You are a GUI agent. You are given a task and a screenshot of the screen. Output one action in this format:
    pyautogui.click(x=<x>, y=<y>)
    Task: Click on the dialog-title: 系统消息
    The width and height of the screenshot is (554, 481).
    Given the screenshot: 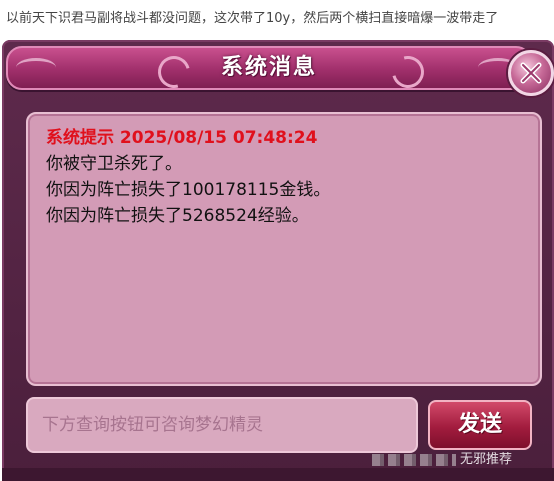 What is the action you would take?
    pyautogui.click(x=268, y=67)
    